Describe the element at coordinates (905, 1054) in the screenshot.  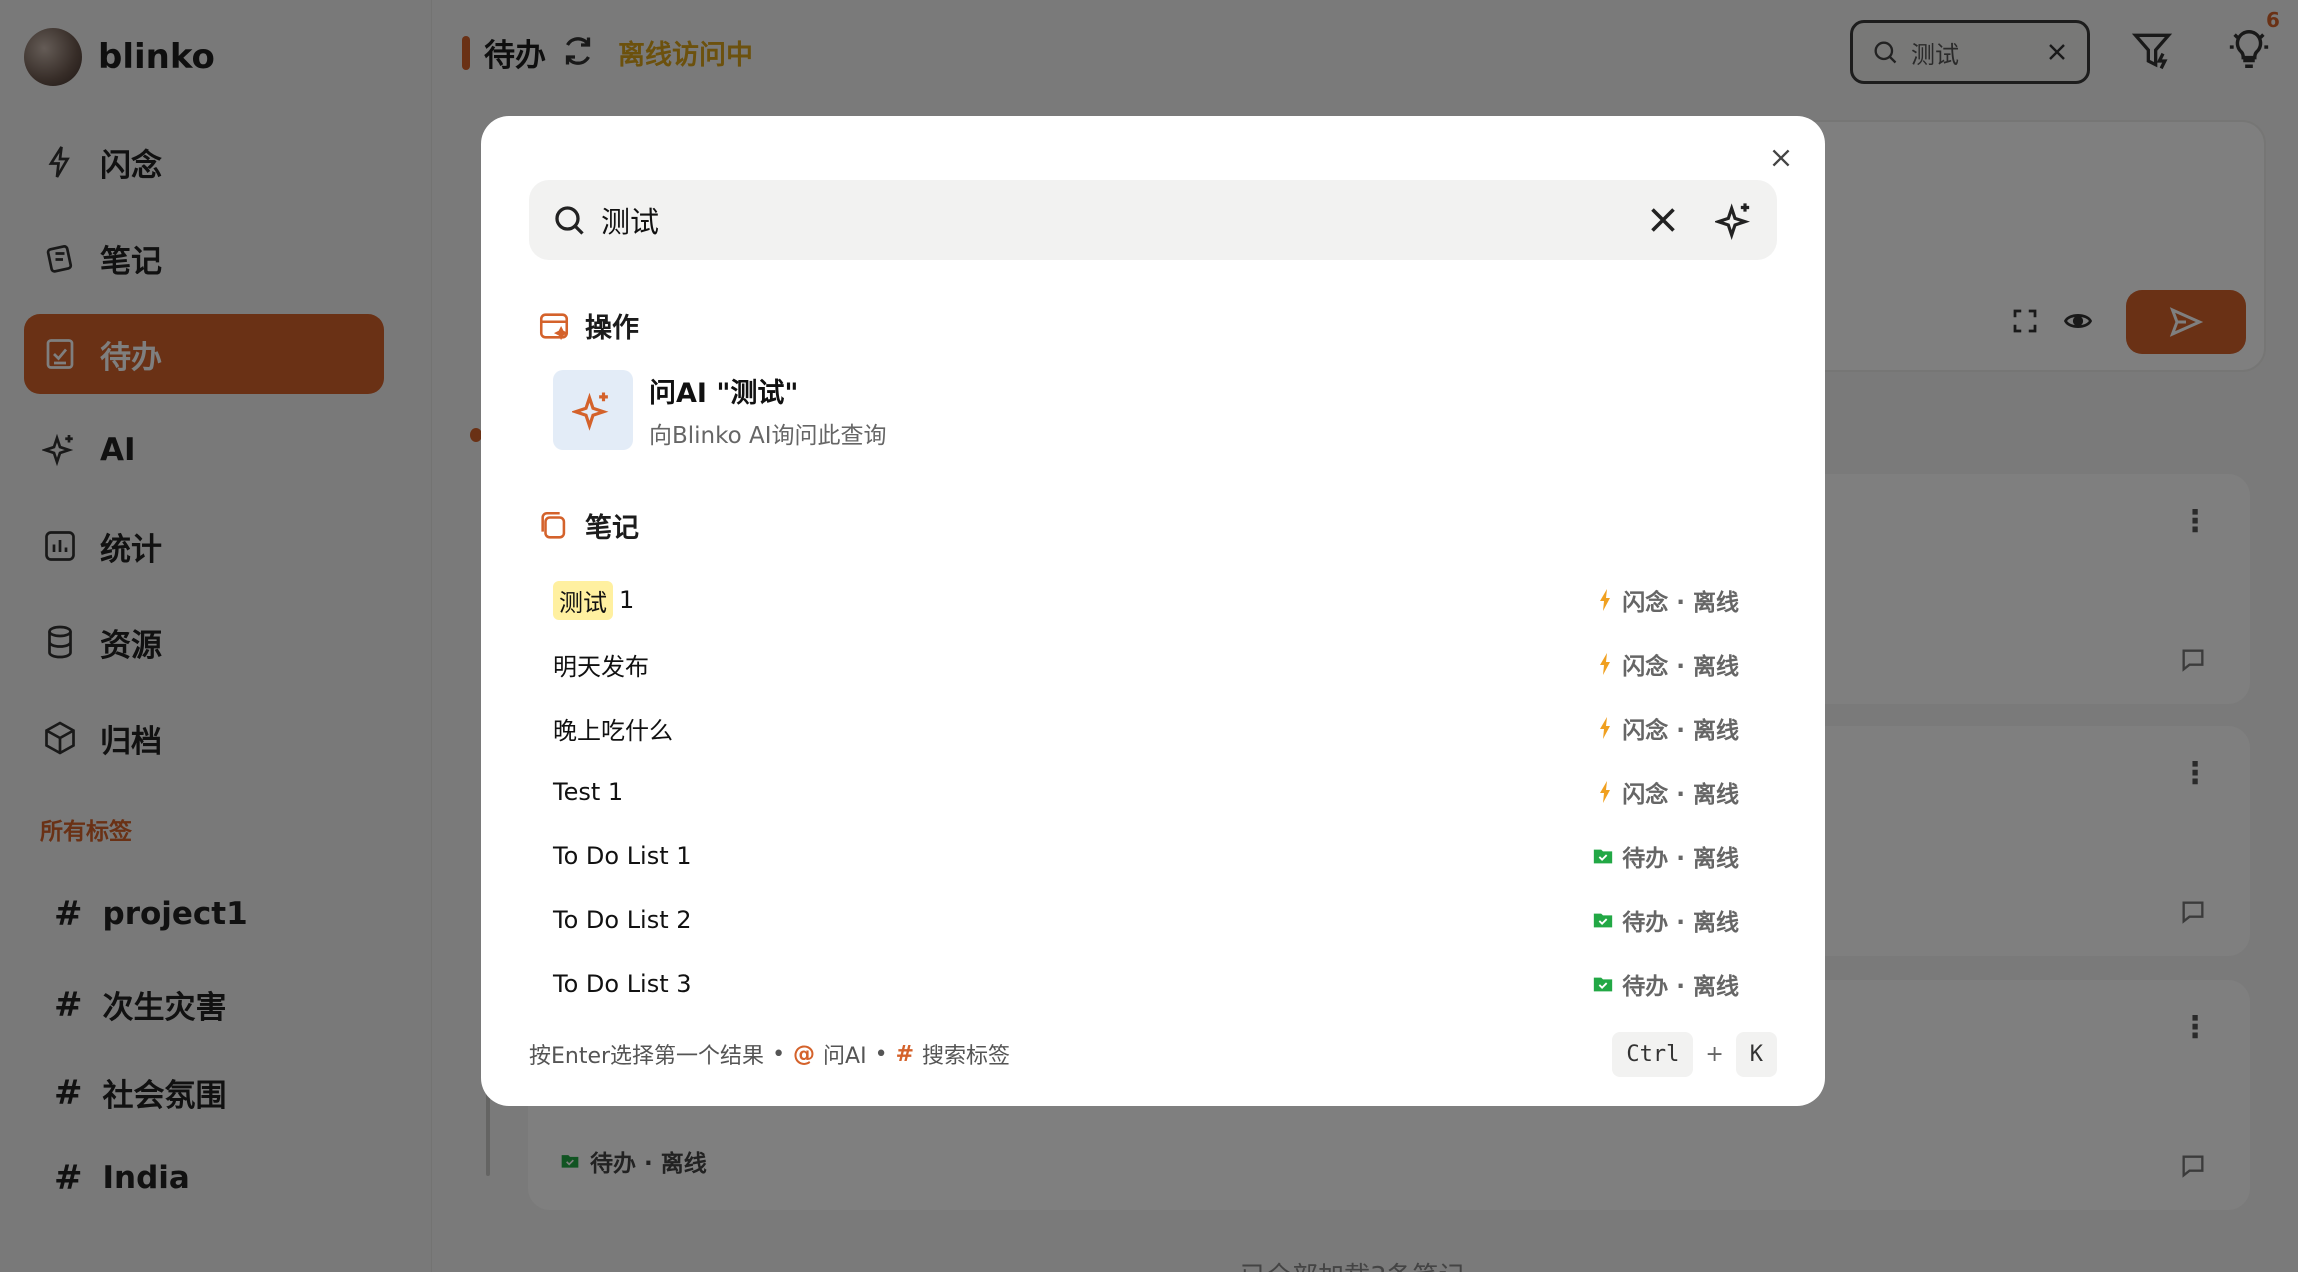
I see `hash-icon: #` at that location.